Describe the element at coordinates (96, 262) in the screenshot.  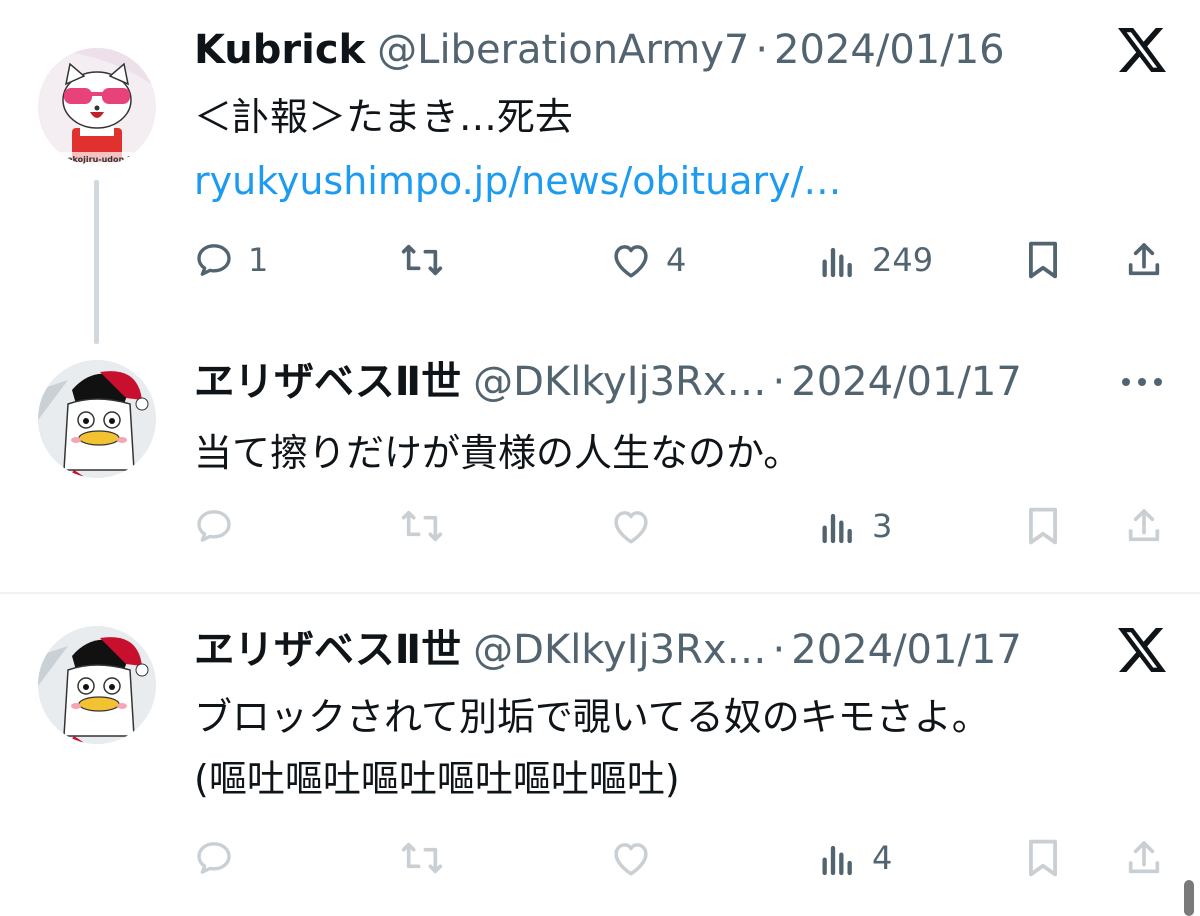
I see `thread-line` at that location.